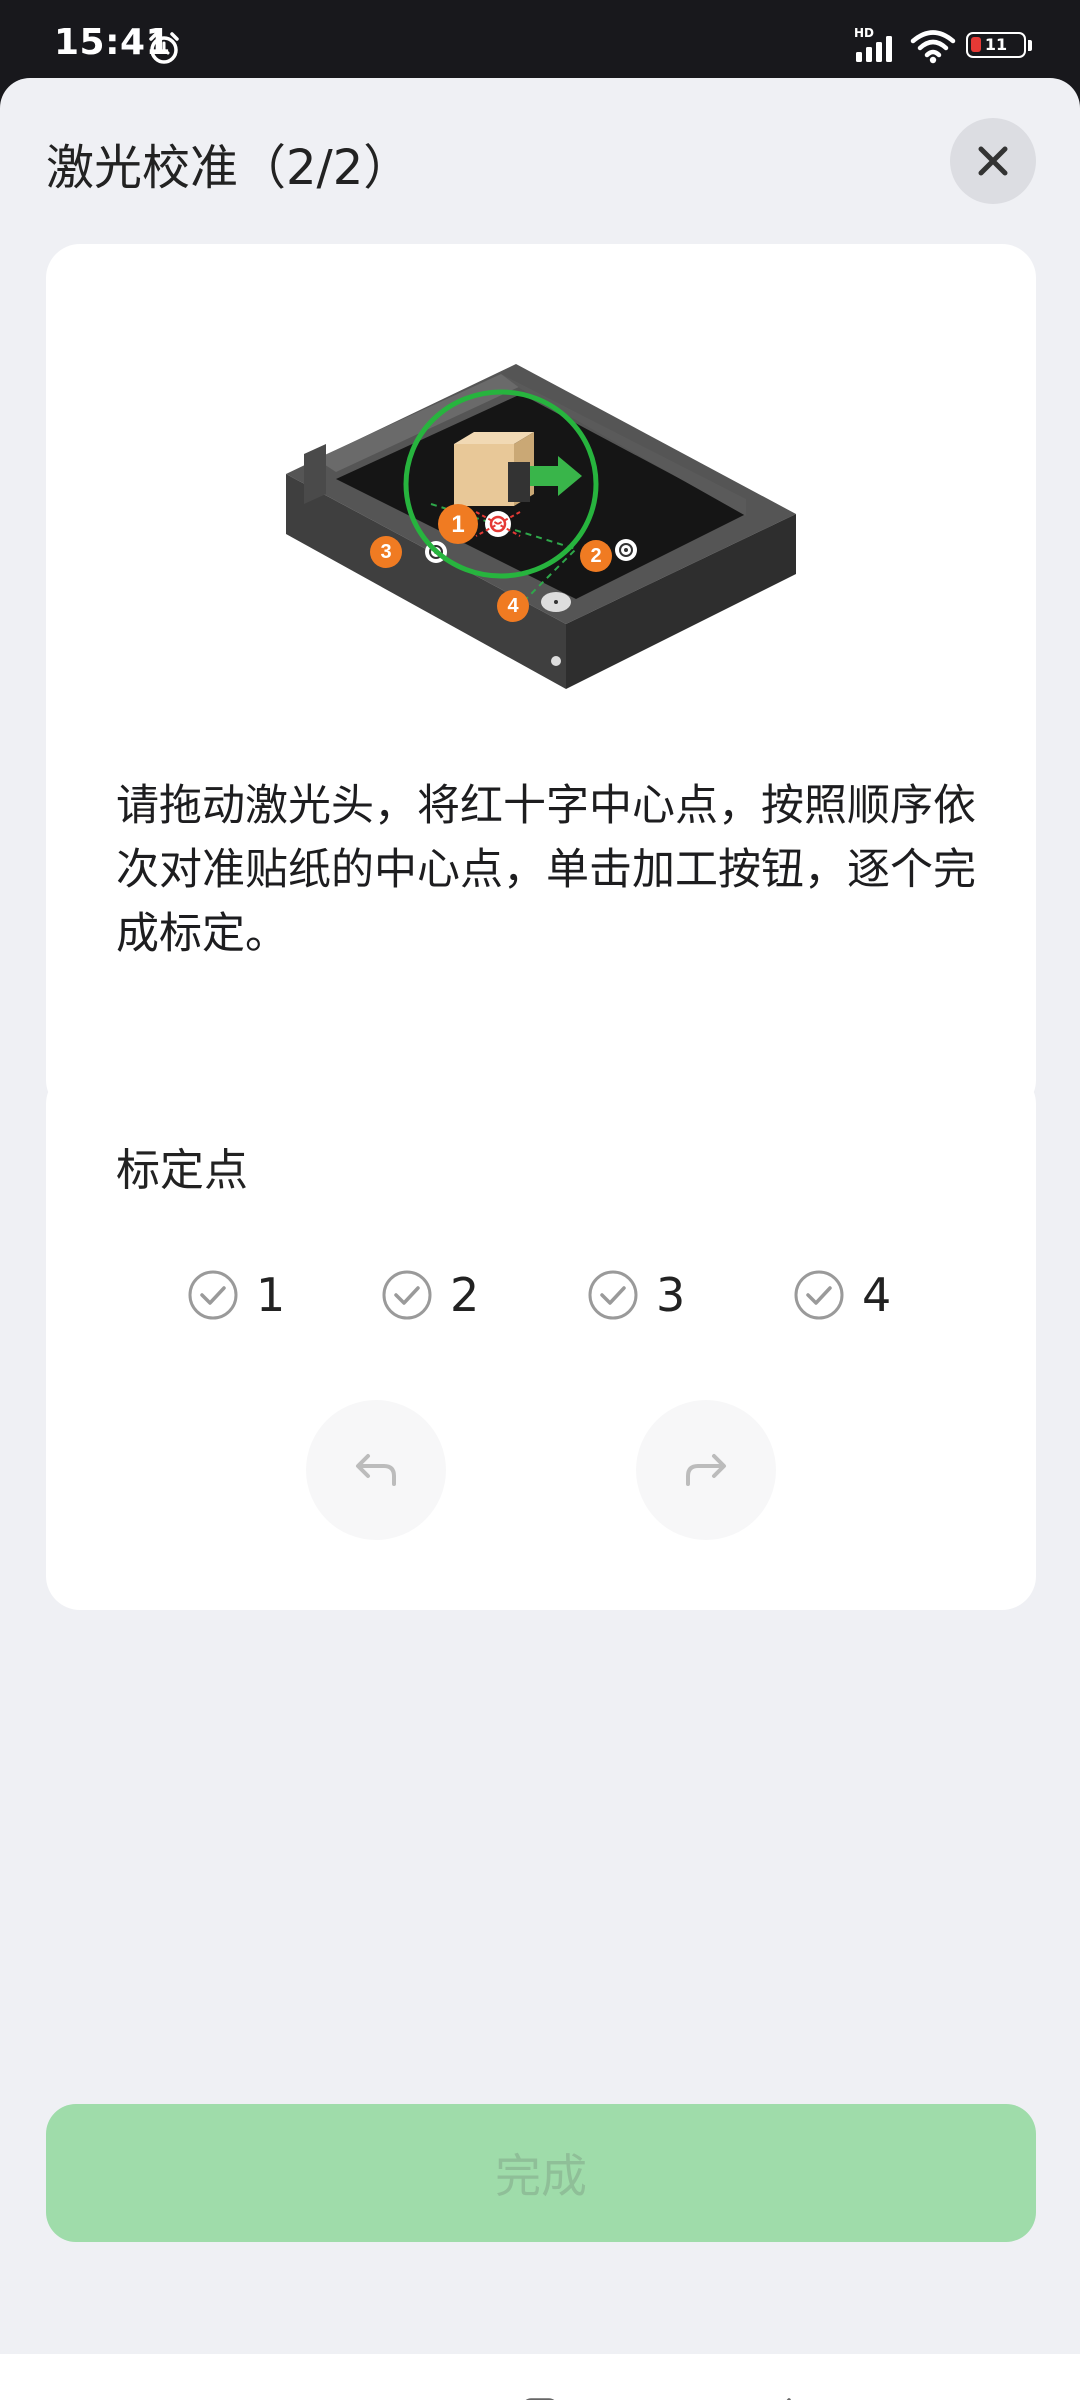 This screenshot has height=2400, width=1080. Describe the element at coordinates (182, 1170) in the screenshot. I see `calibration-points-title: 标定点` at that location.